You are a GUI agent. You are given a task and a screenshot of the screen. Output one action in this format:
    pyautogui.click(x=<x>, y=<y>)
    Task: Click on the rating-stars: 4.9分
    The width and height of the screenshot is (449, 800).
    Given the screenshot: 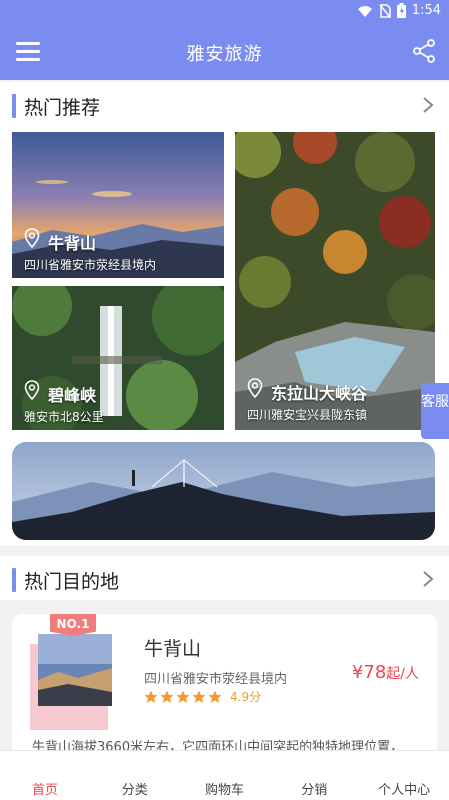 What is the action you would take?
    pyautogui.click(x=202, y=696)
    